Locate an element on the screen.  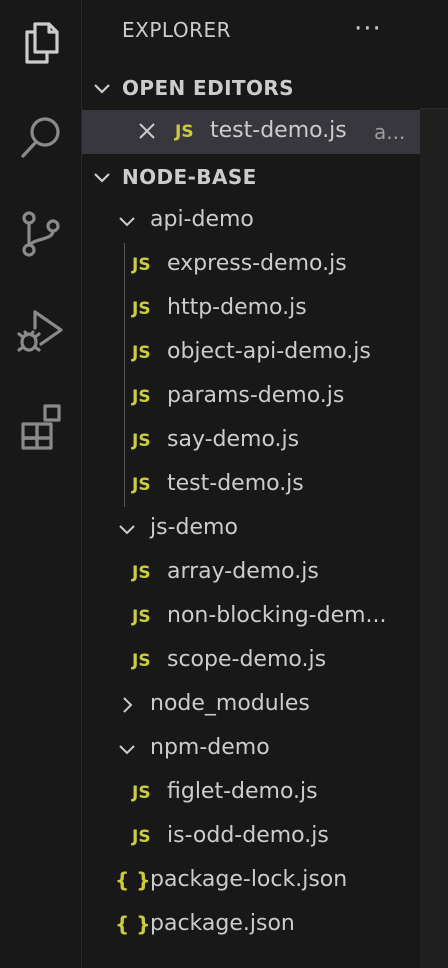
explorer-header: EXPLORER ··· is located at coordinates (251, 32).